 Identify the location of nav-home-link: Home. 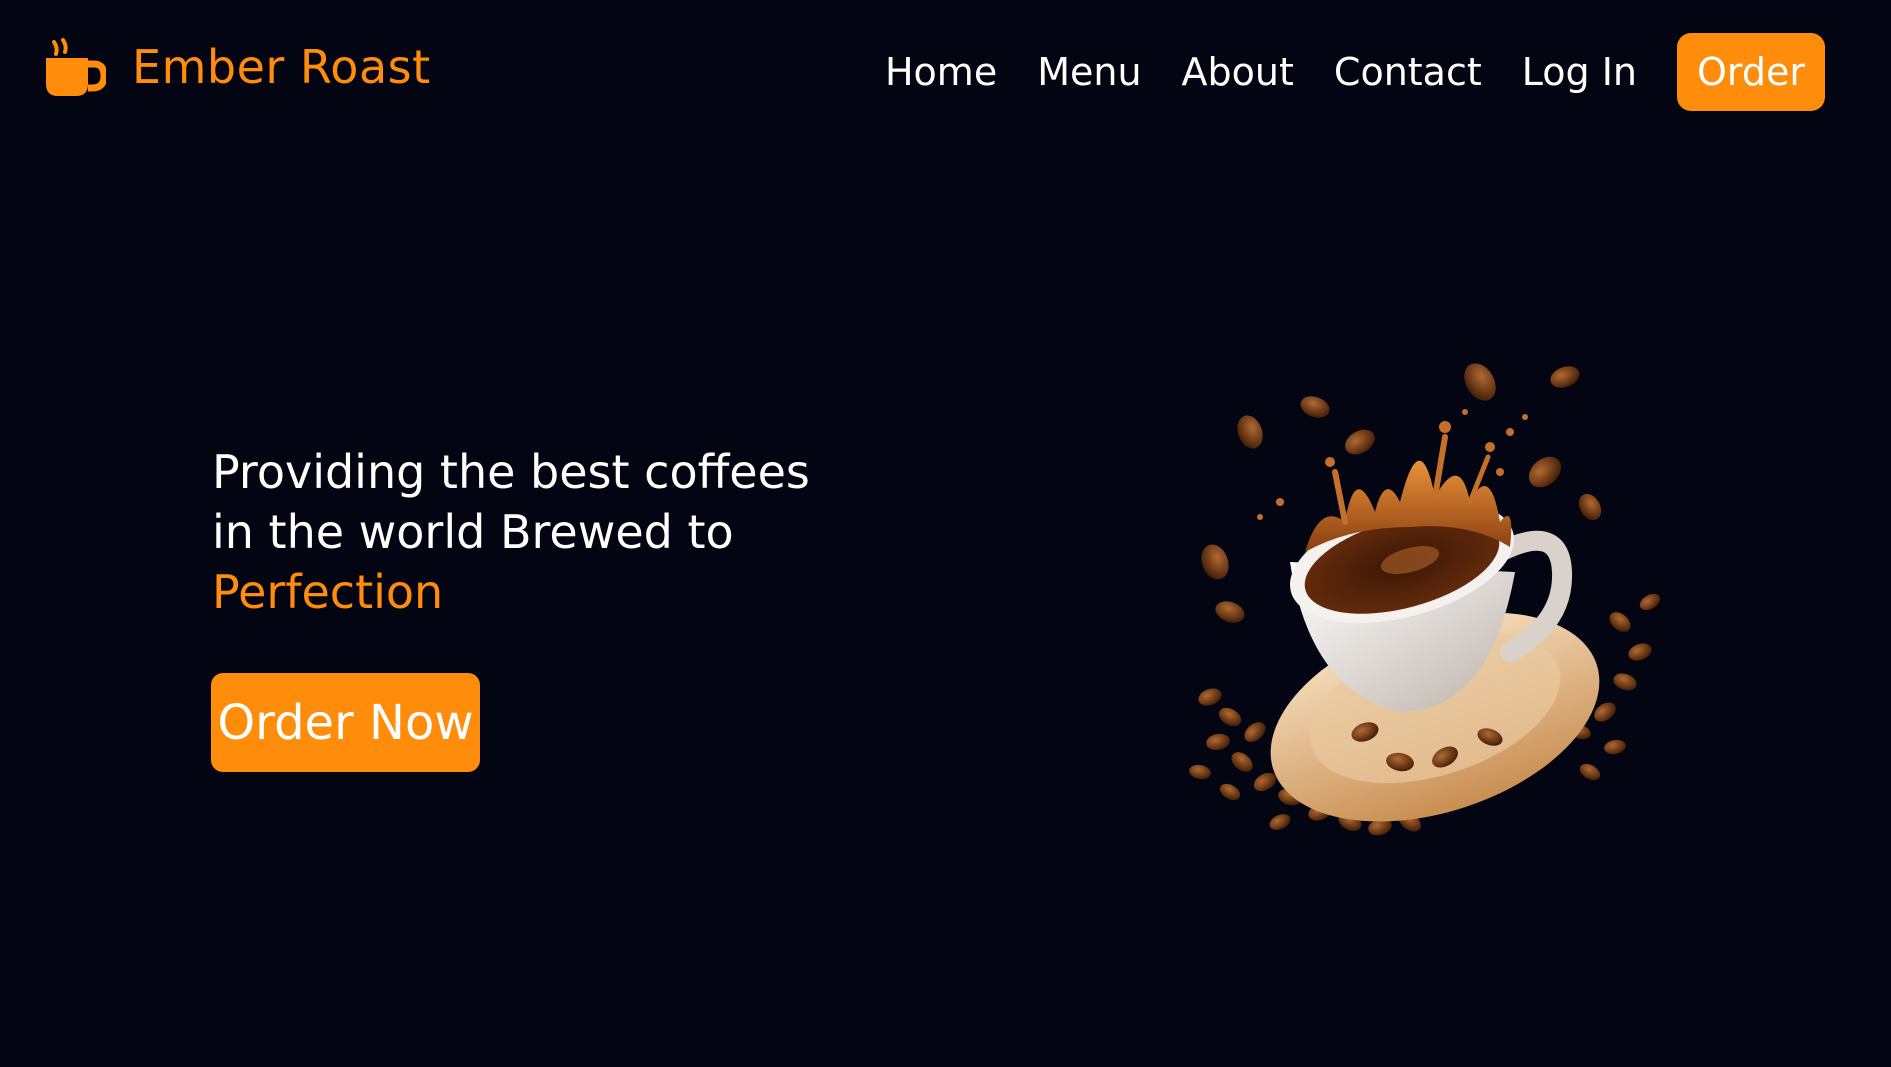
(941, 72).